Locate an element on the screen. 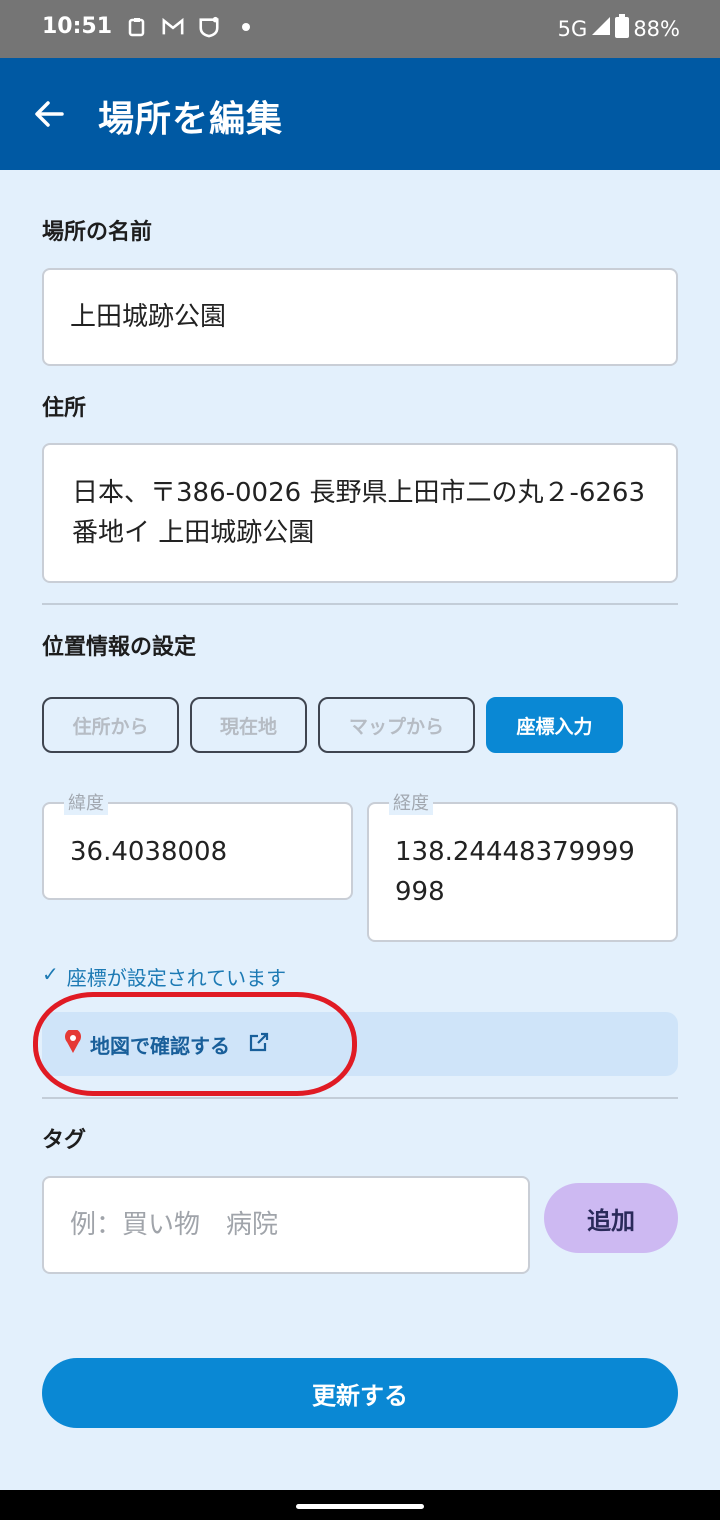  arrow-back-icon is located at coordinates (50, 114).